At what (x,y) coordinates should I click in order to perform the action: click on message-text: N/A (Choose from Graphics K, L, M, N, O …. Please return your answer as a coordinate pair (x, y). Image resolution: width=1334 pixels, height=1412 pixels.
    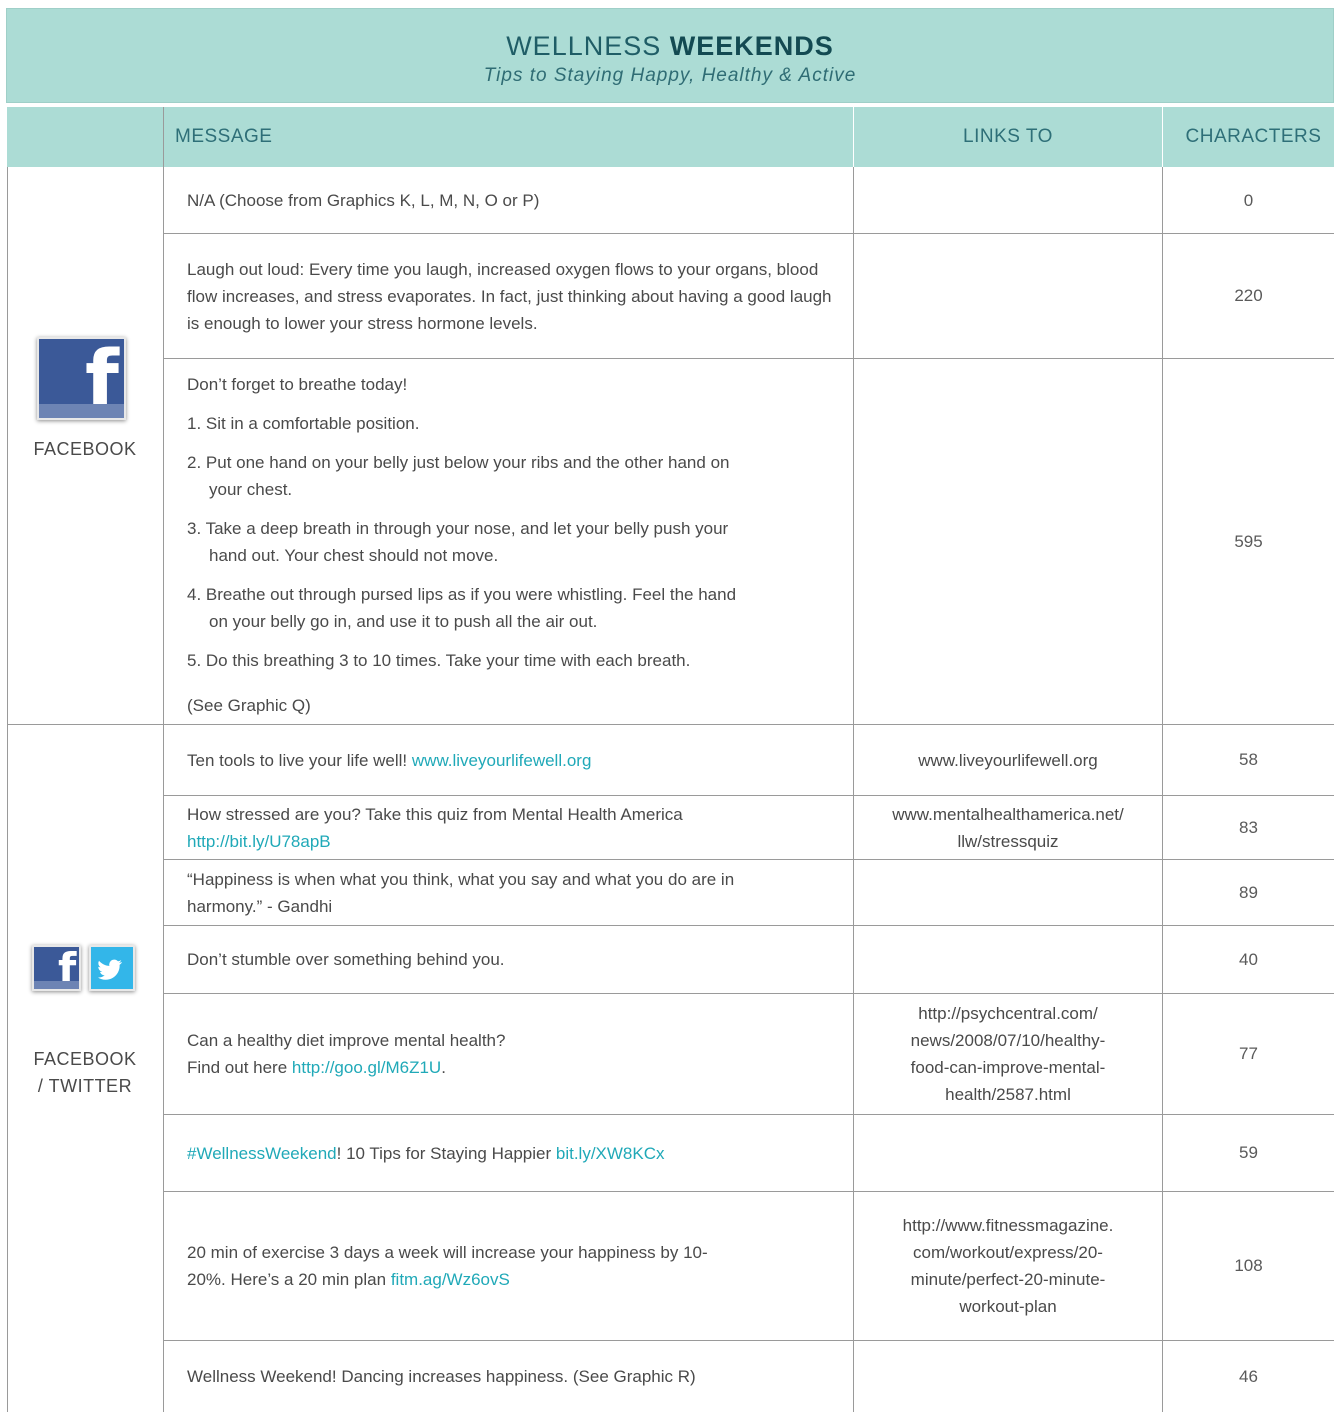
    Looking at the image, I should click on (363, 200).